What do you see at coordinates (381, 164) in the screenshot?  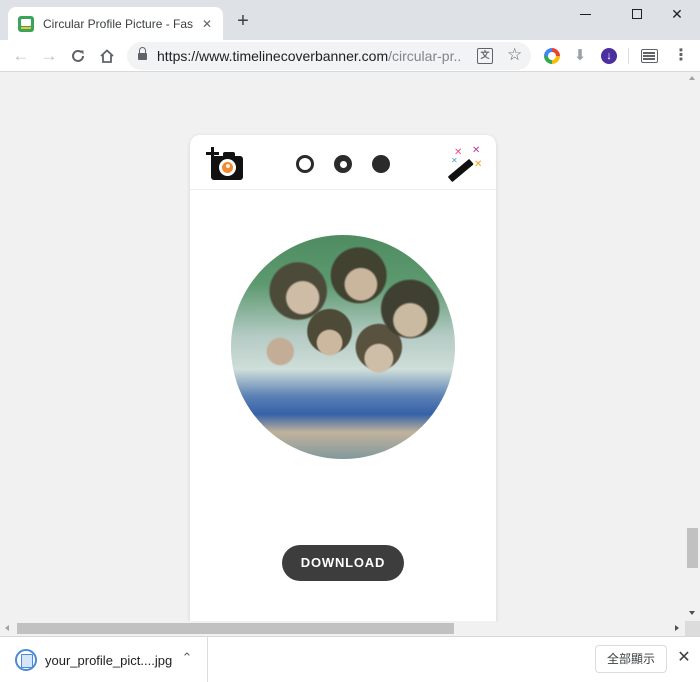 I see `shape-option-solid` at bounding box center [381, 164].